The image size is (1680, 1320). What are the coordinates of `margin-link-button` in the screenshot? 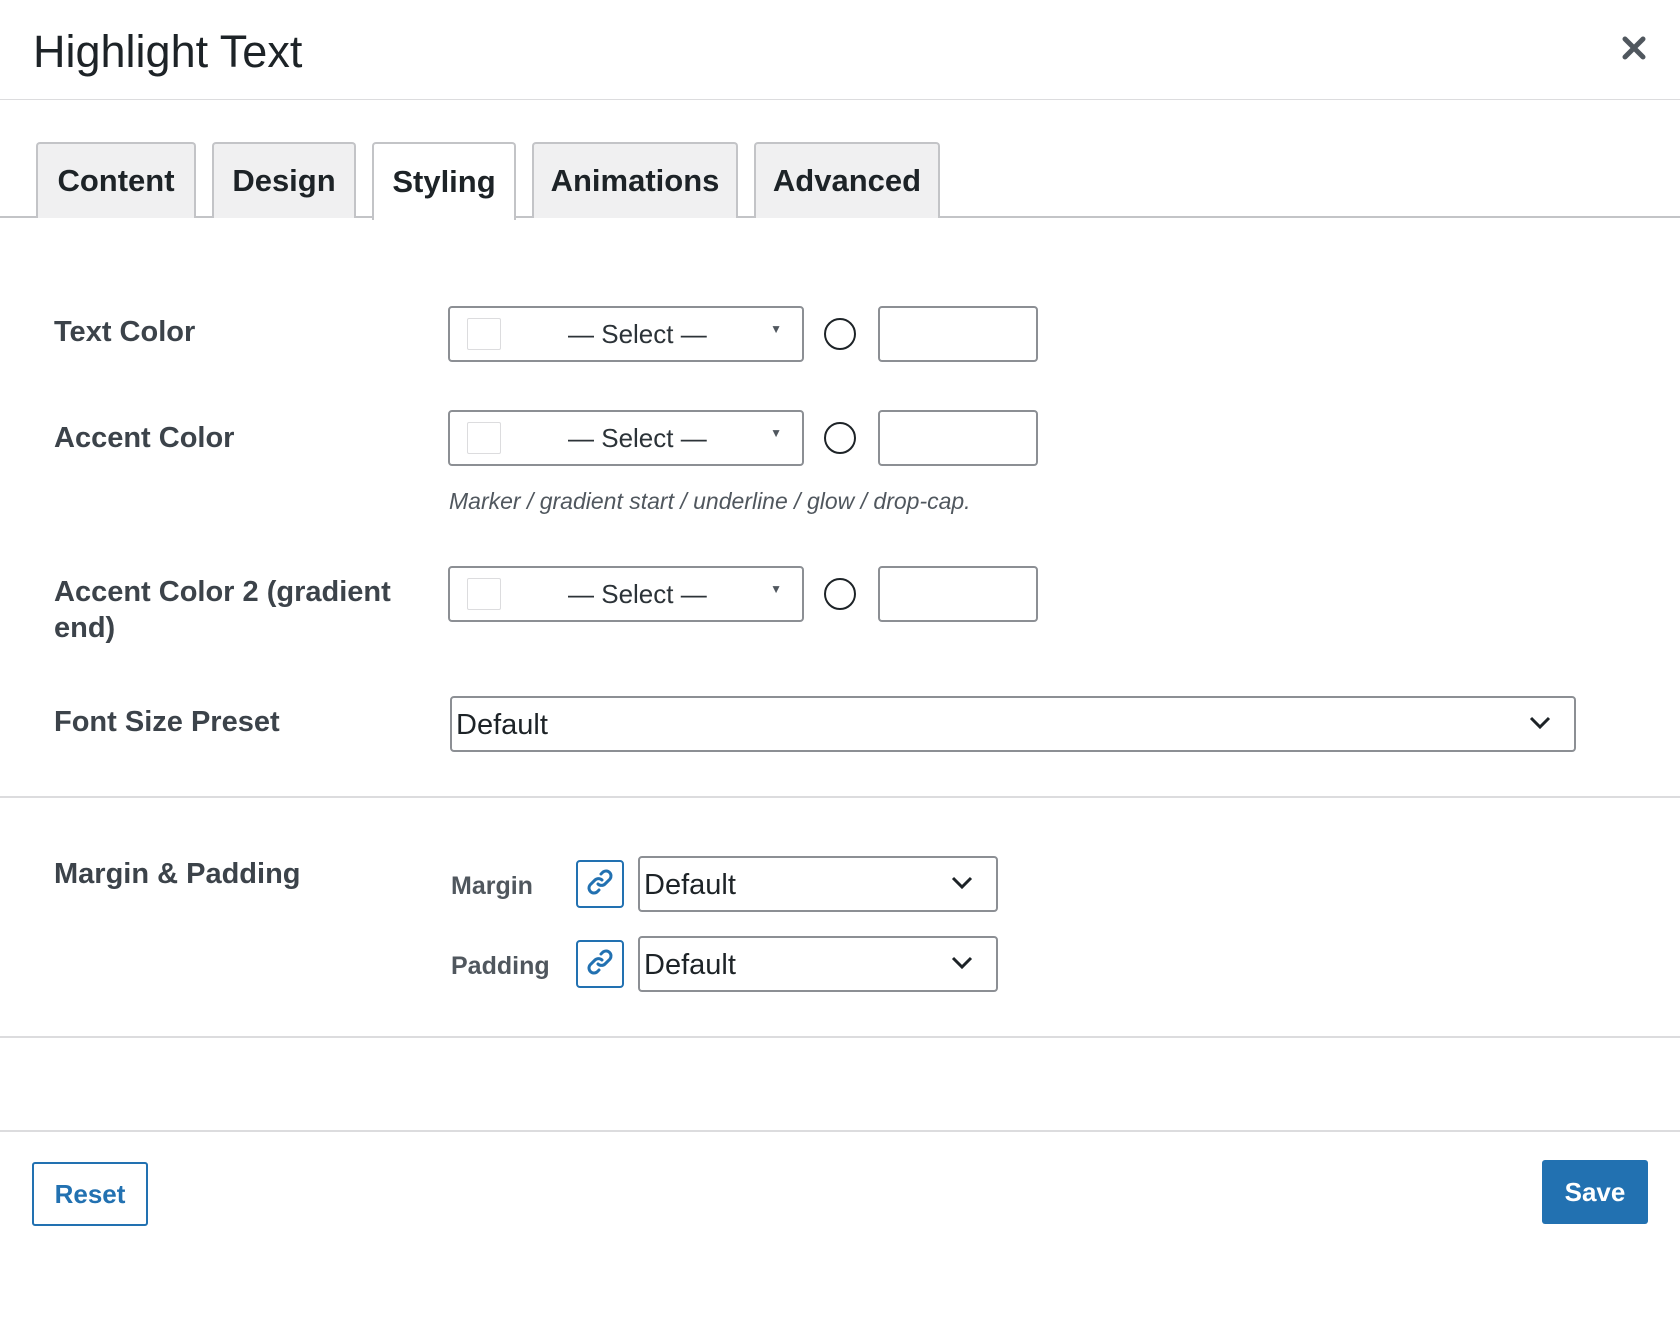 It's located at (600, 884).